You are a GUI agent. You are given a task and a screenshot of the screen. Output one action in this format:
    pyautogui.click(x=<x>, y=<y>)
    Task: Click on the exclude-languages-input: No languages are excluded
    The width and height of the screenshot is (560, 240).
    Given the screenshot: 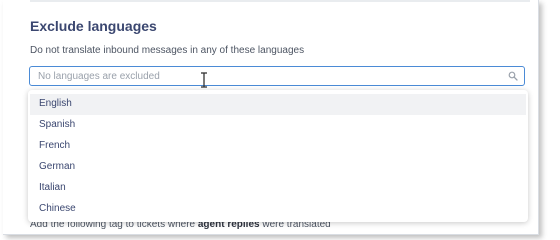 What is the action you would take?
    pyautogui.click(x=277, y=76)
    